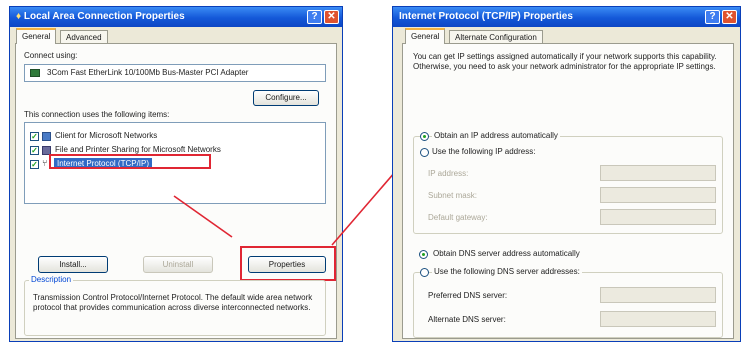  What do you see at coordinates (448, 173) in the screenshot?
I see `ip-address-label: IP address:` at bounding box center [448, 173].